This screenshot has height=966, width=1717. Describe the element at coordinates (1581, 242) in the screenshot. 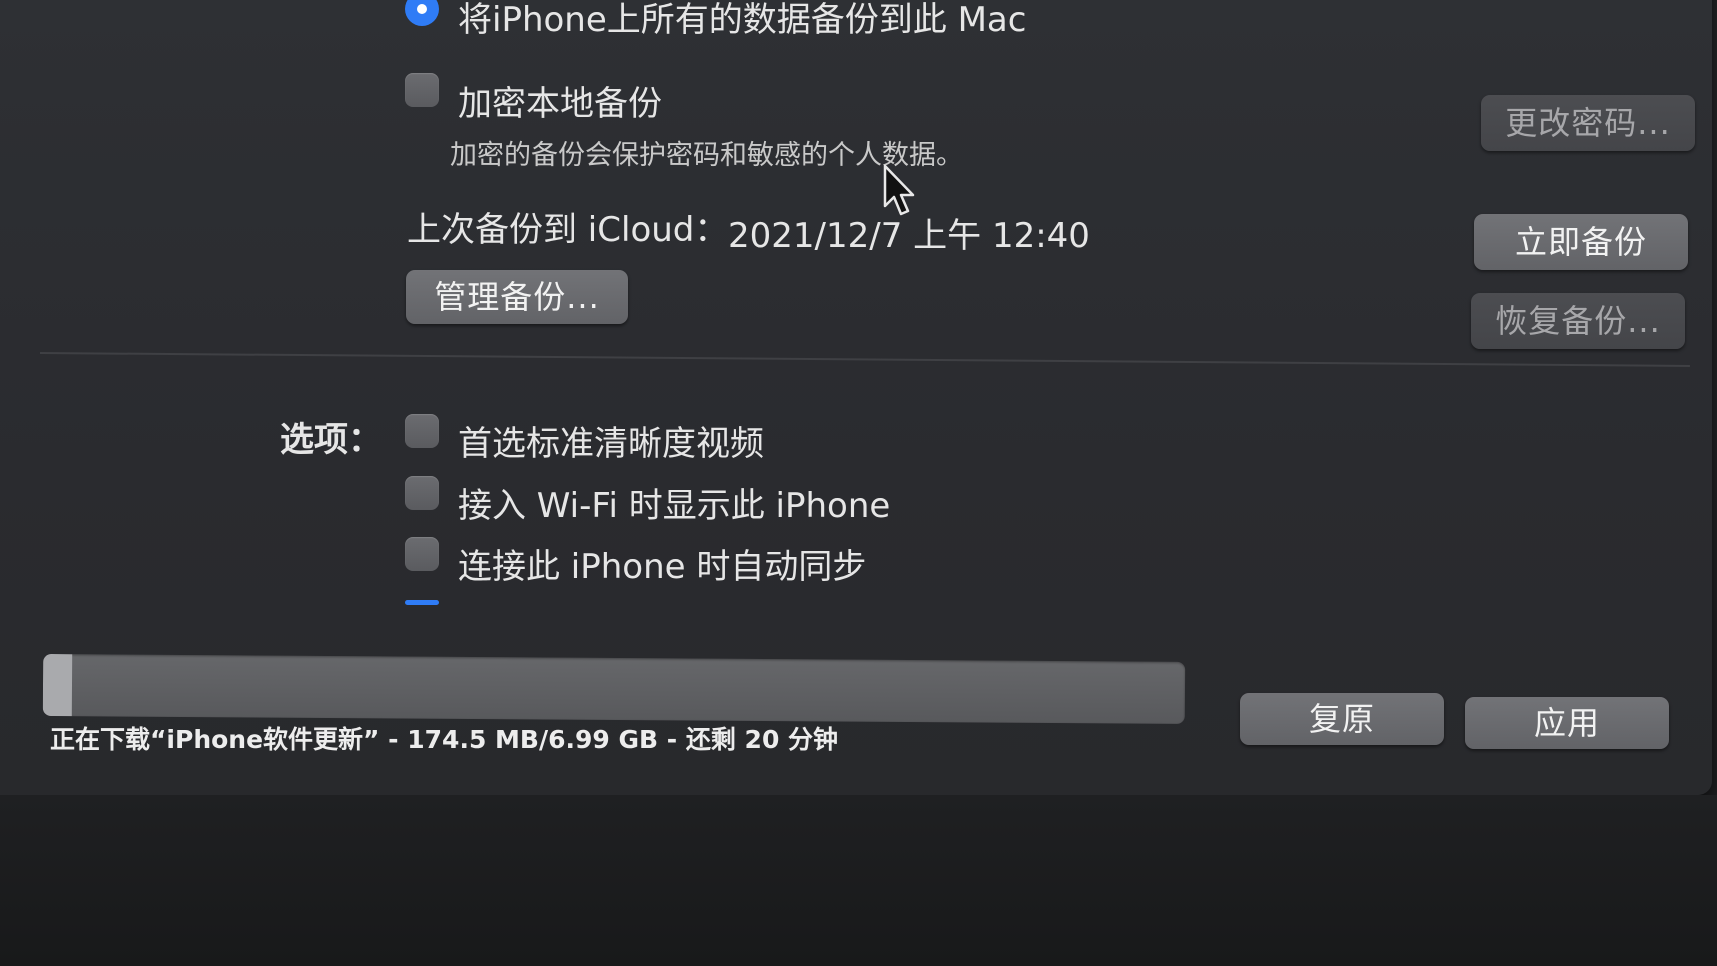

I see `backup-now-button: 立即备份` at that location.